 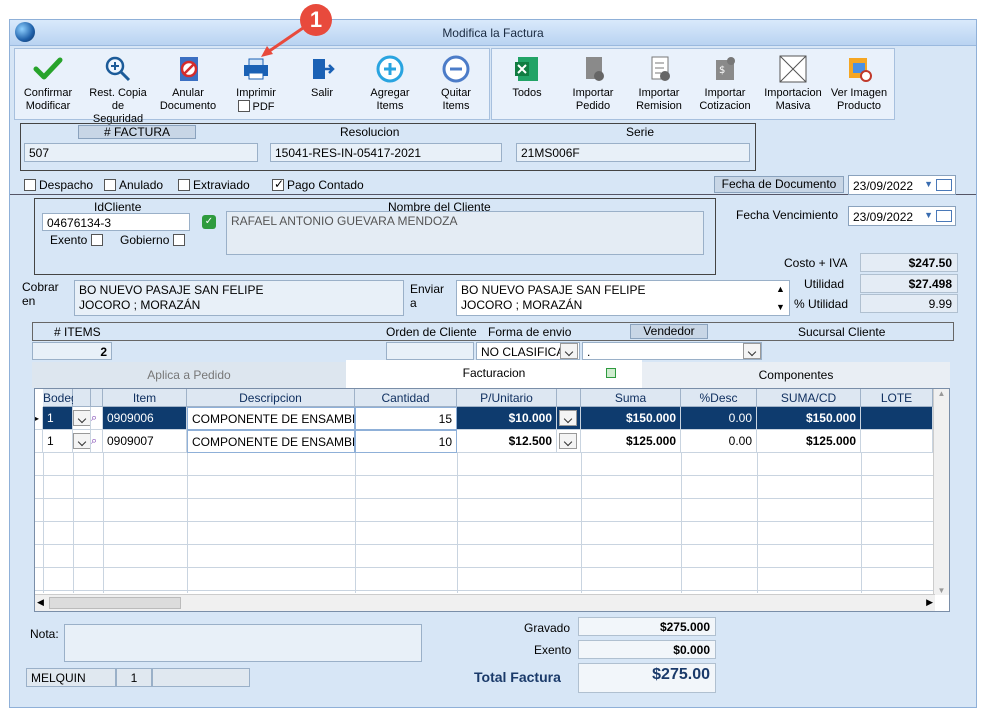 I want to click on anulado-check, so click(x=110, y=185).